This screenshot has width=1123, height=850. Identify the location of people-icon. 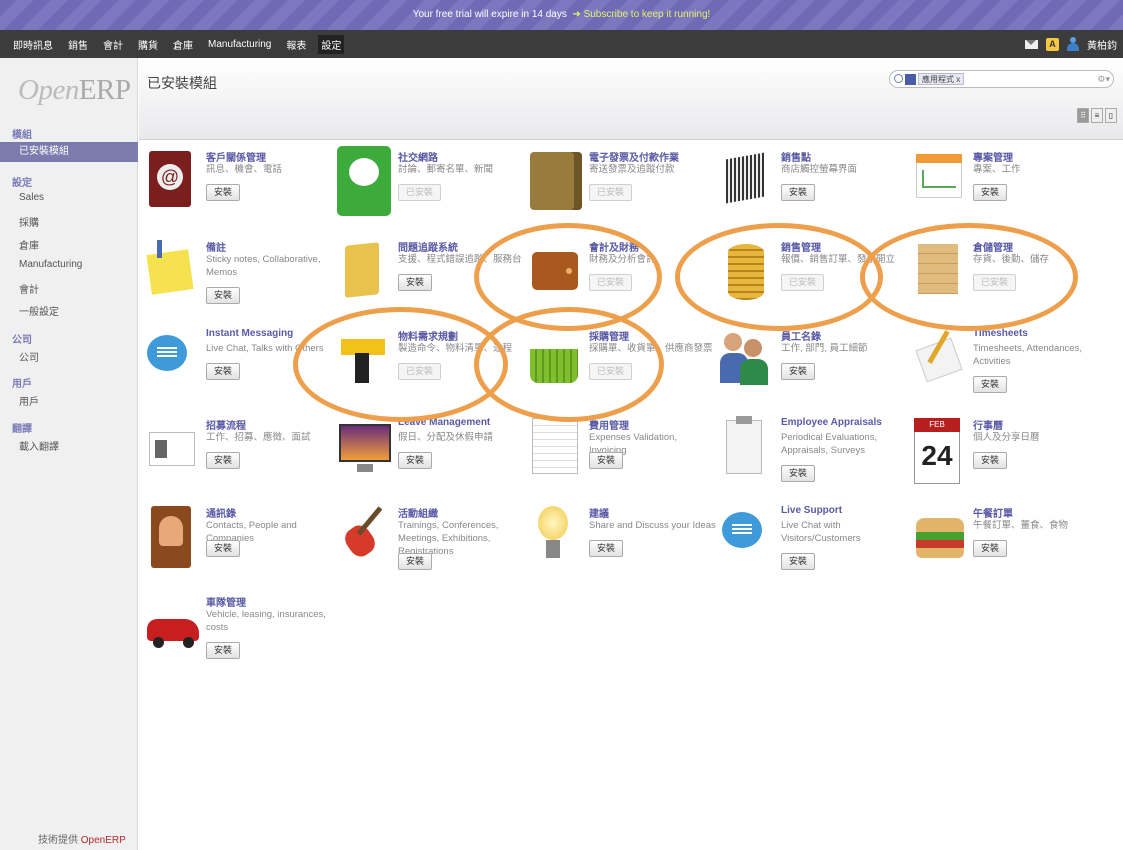
(750, 360).